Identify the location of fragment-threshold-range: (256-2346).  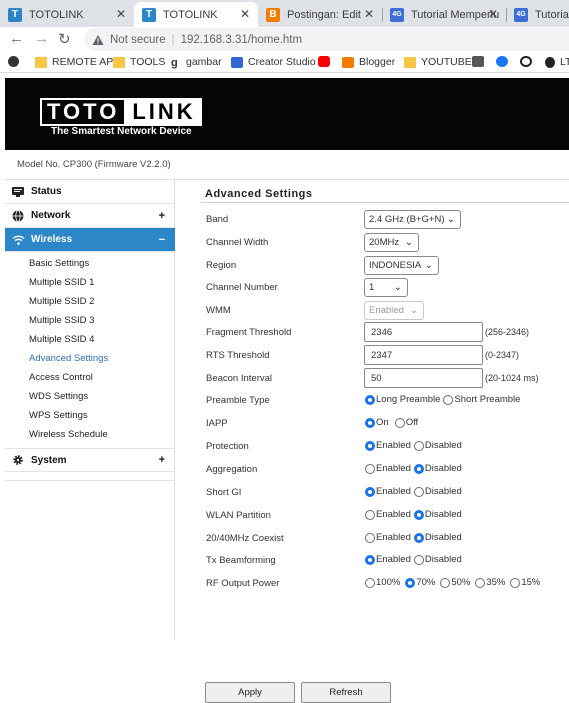
(507, 332).